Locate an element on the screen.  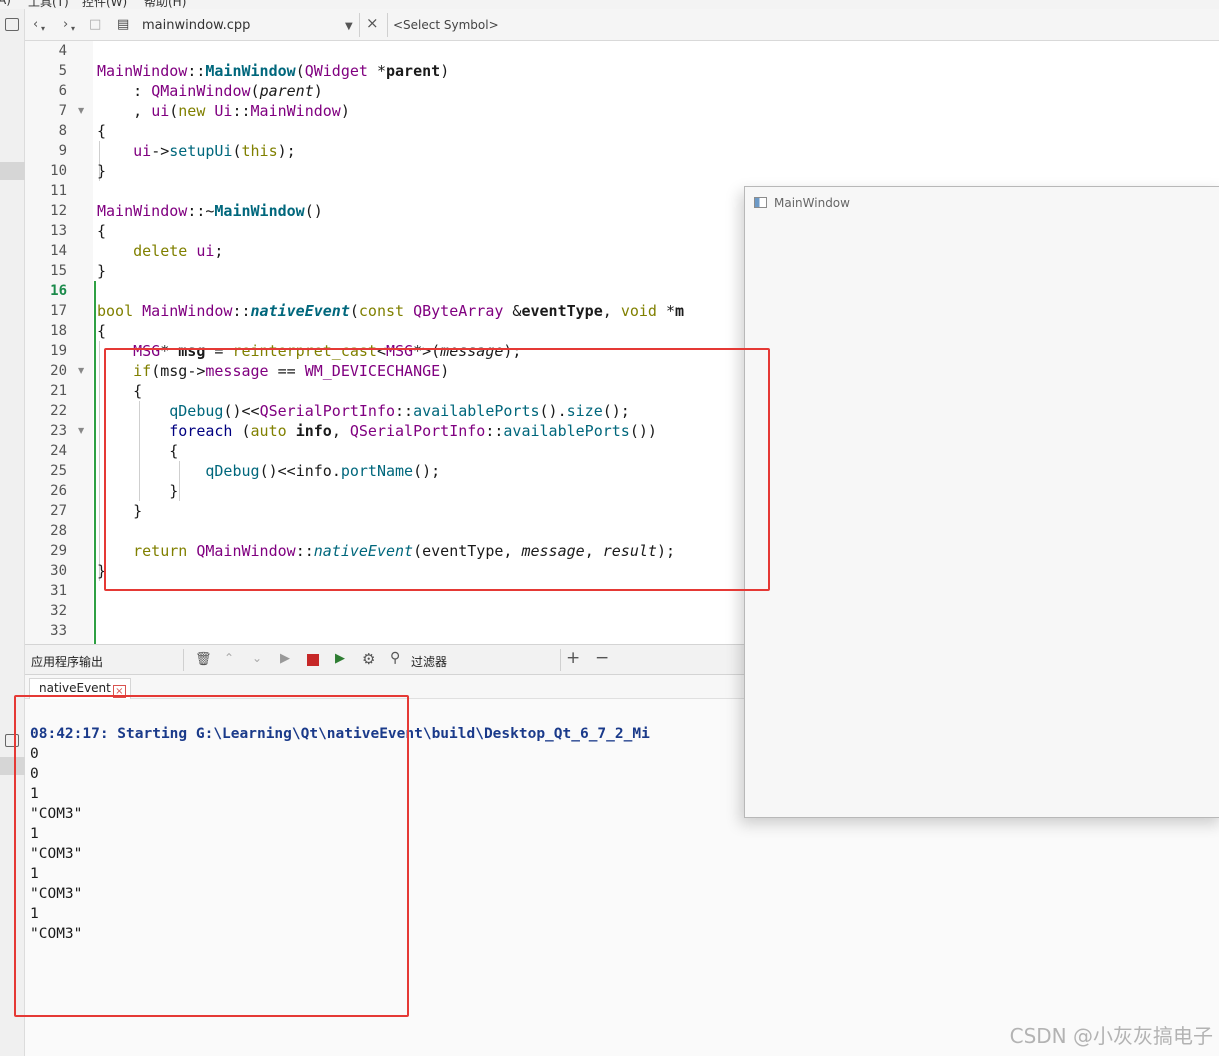
panel-toggle-icon is located at coordinates (12, 24).